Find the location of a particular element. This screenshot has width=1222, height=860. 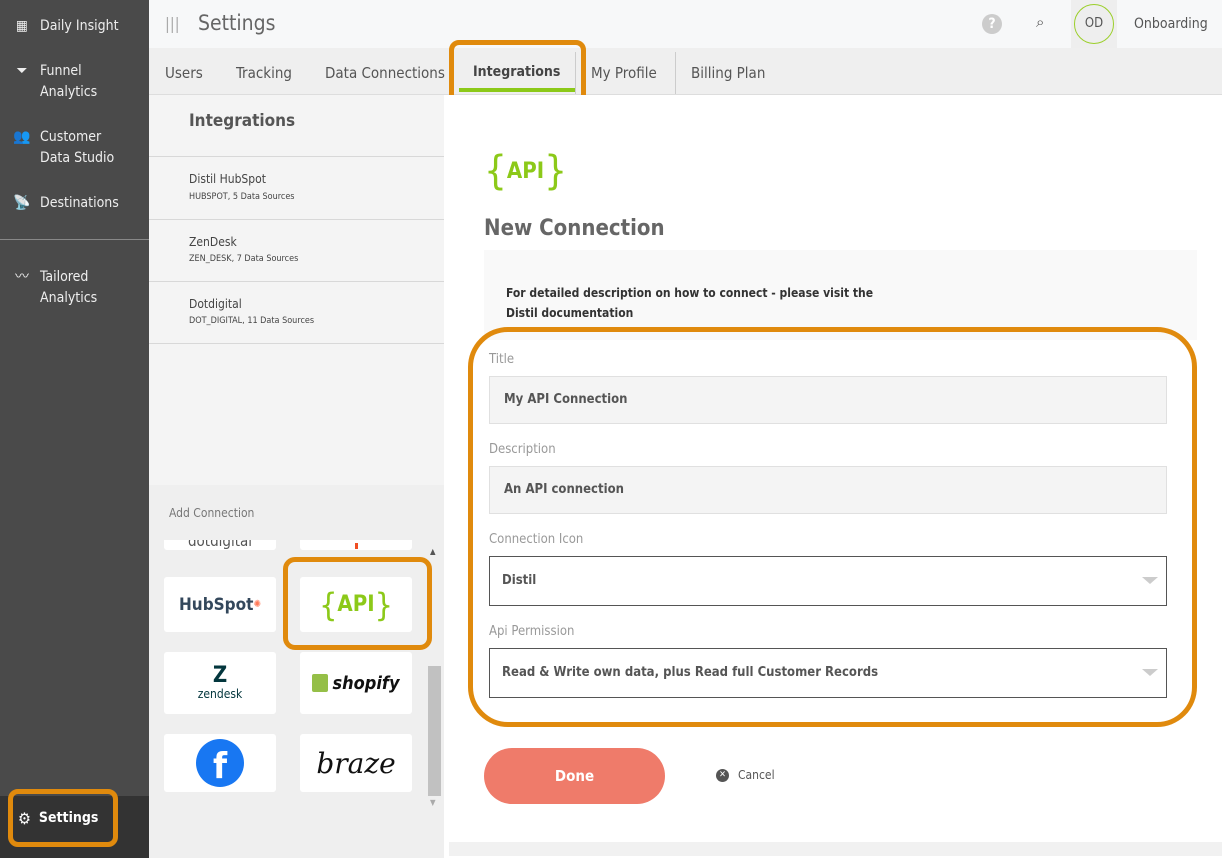

select-value: Distil is located at coordinates (519, 580).